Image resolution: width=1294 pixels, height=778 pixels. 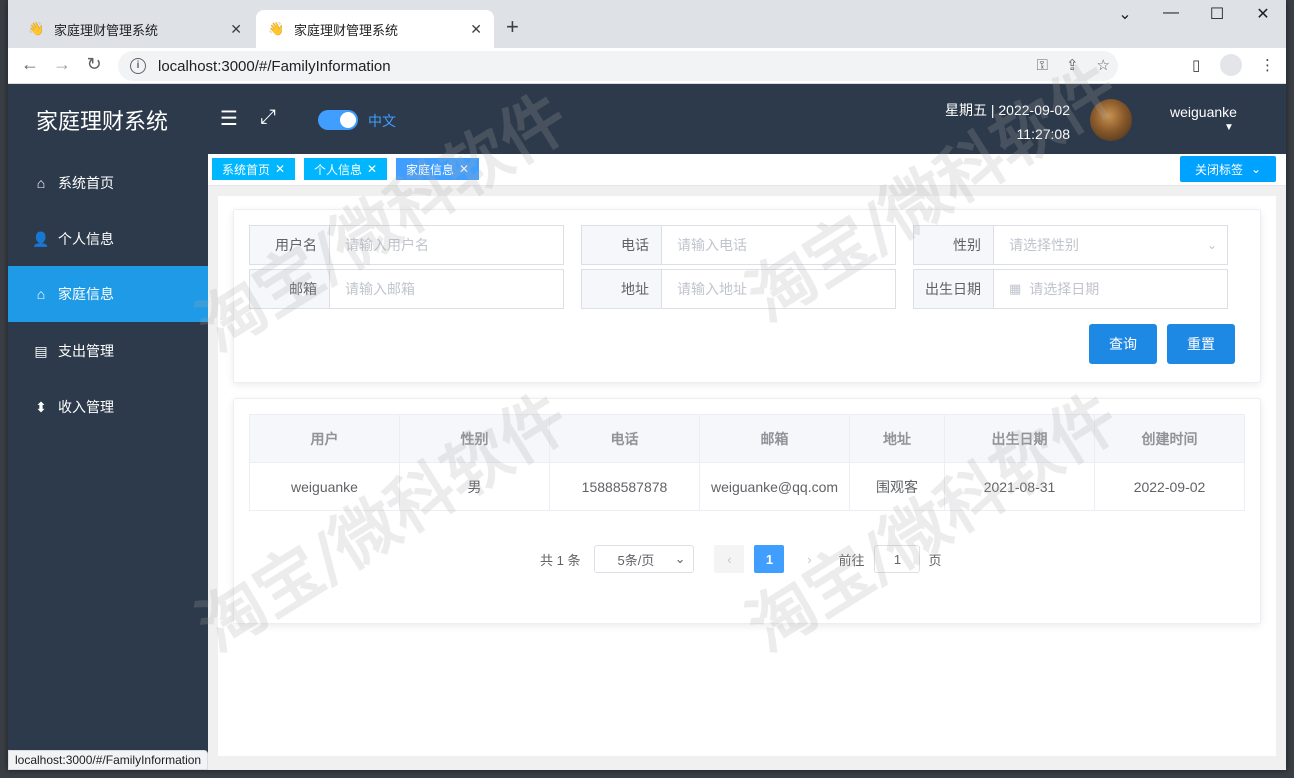 I want to click on sidebar-item-personal-info: 👤 个人信息, so click(x=108, y=239).